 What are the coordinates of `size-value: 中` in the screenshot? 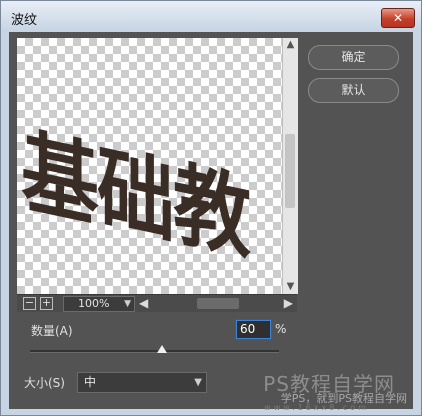 It's located at (90, 382).